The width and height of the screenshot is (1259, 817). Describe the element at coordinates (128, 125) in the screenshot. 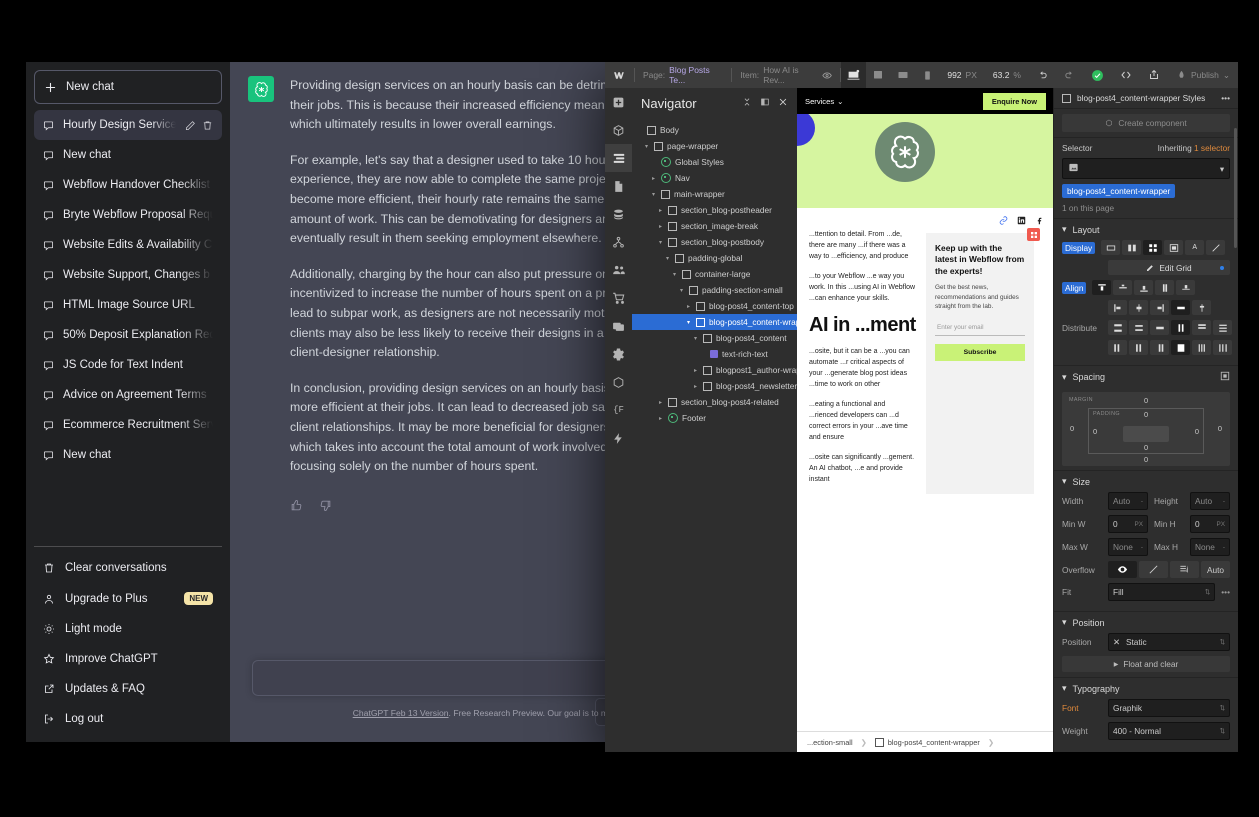

I see `conversation-item: Hourly Design Service` at that location.